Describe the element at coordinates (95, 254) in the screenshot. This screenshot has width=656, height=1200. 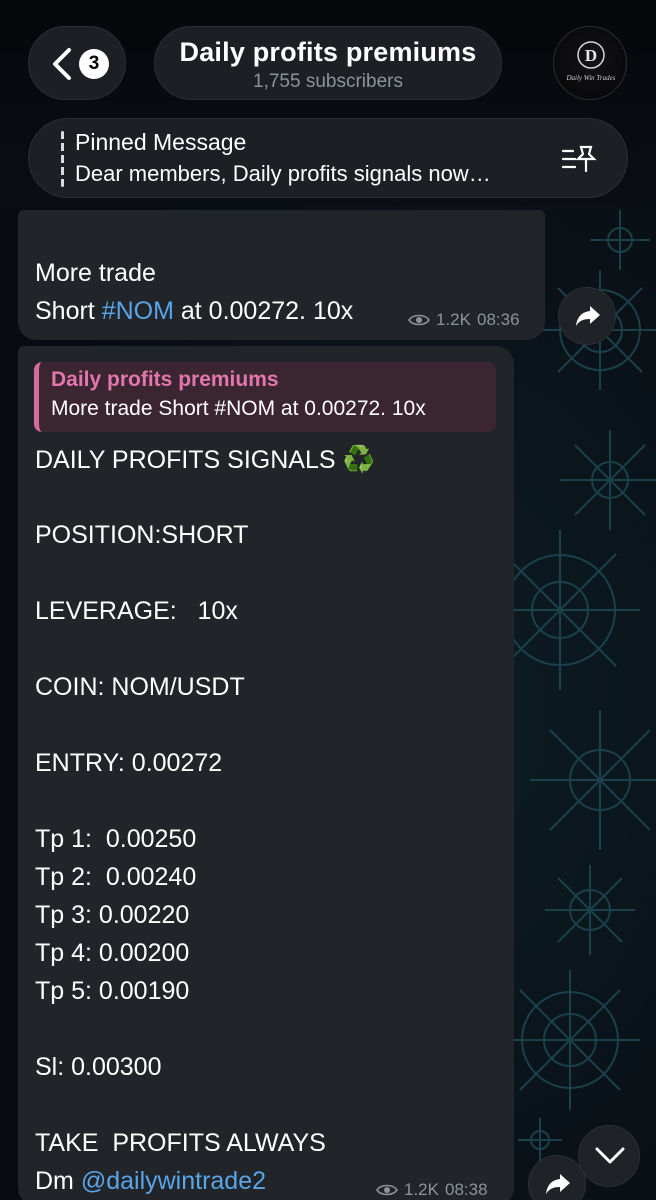
I see `message-text: More trade` at that location.